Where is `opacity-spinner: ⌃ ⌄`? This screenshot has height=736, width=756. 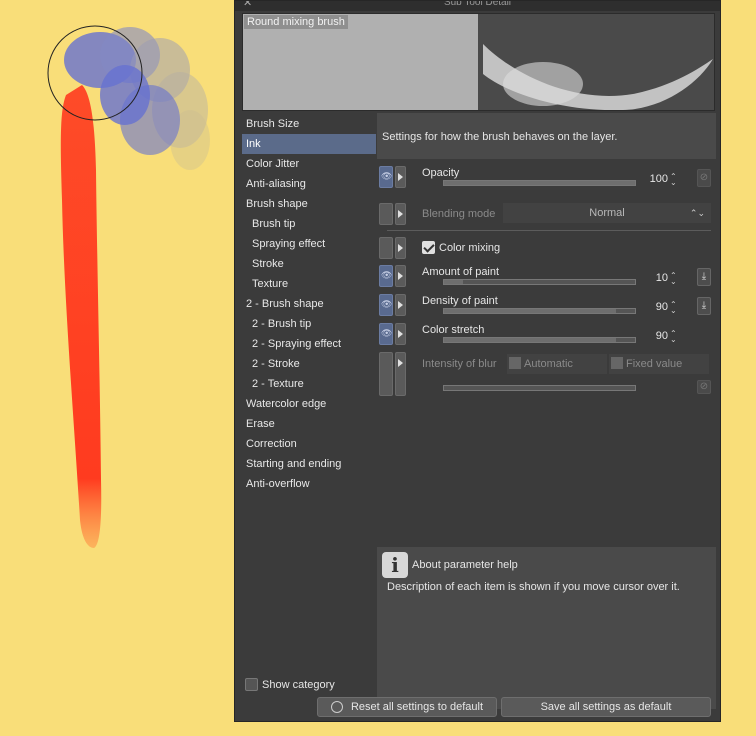
opacity-spinner: ⌃ ⌄ is located at coordinates (673, 180).